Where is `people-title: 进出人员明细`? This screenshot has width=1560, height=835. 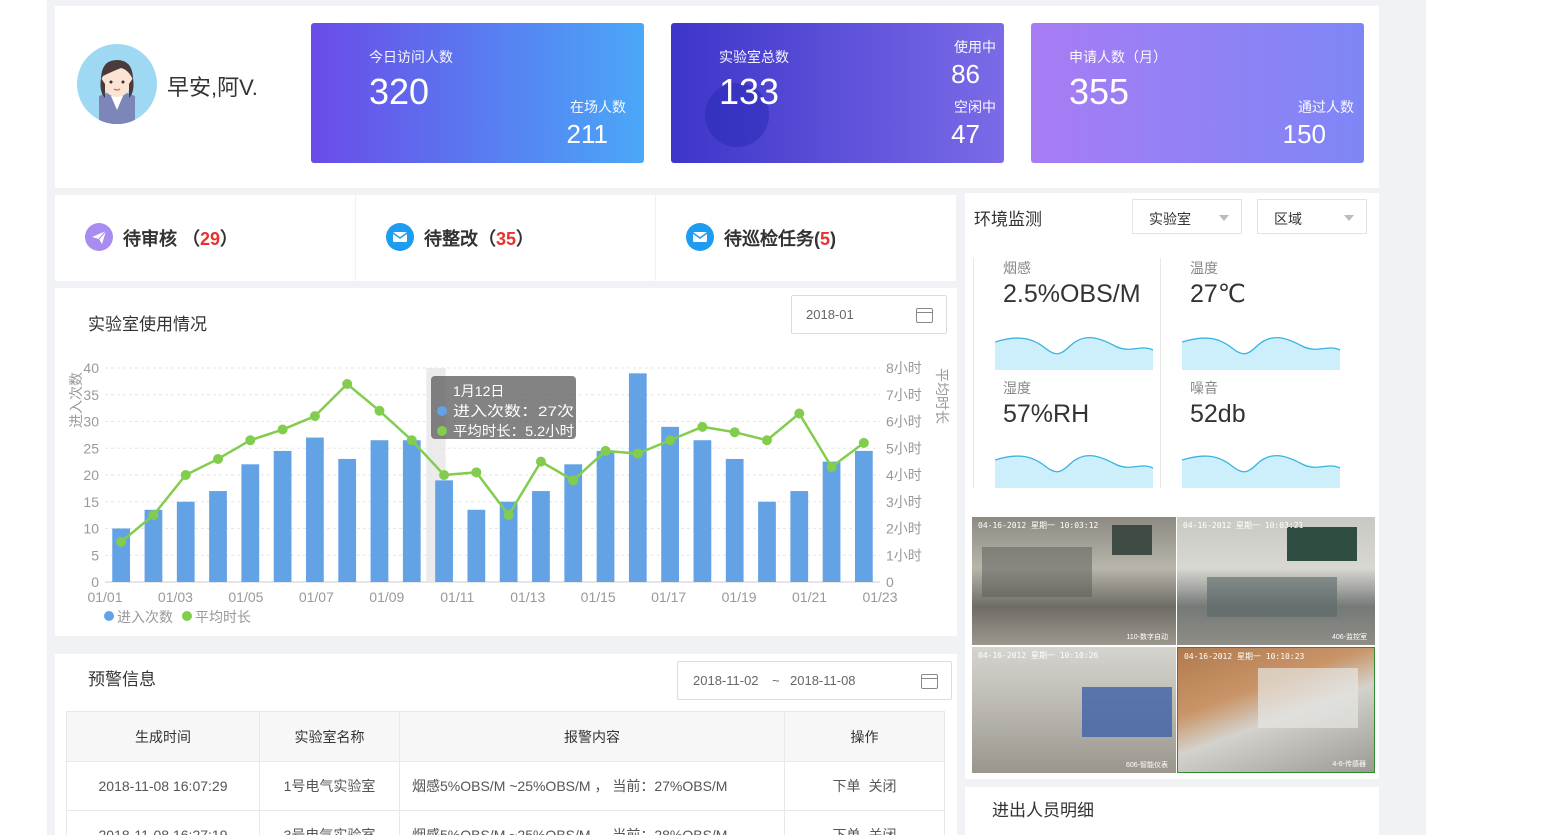
people-title: 进出人员明细 is located at coordinates (1043, 810).